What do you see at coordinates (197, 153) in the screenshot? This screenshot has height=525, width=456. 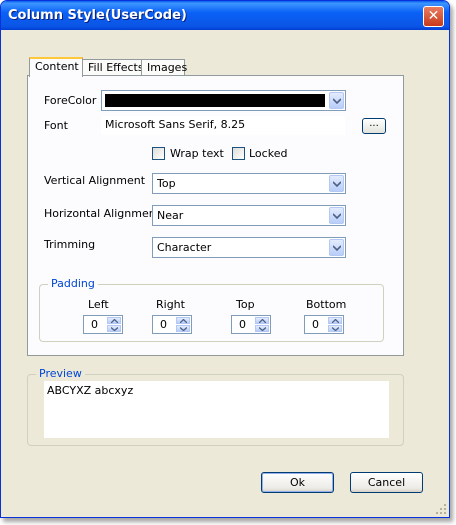 I see `wrap-text-label: Wrap text` at bounding box center [197, 153].